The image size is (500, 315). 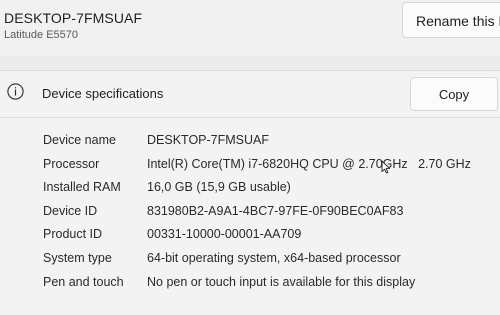 What do you see at coordinates (224, 234) in the screenshot?
I see `spec-value: 00331-10000-00001-AA709` at bounding box center [224, 234].